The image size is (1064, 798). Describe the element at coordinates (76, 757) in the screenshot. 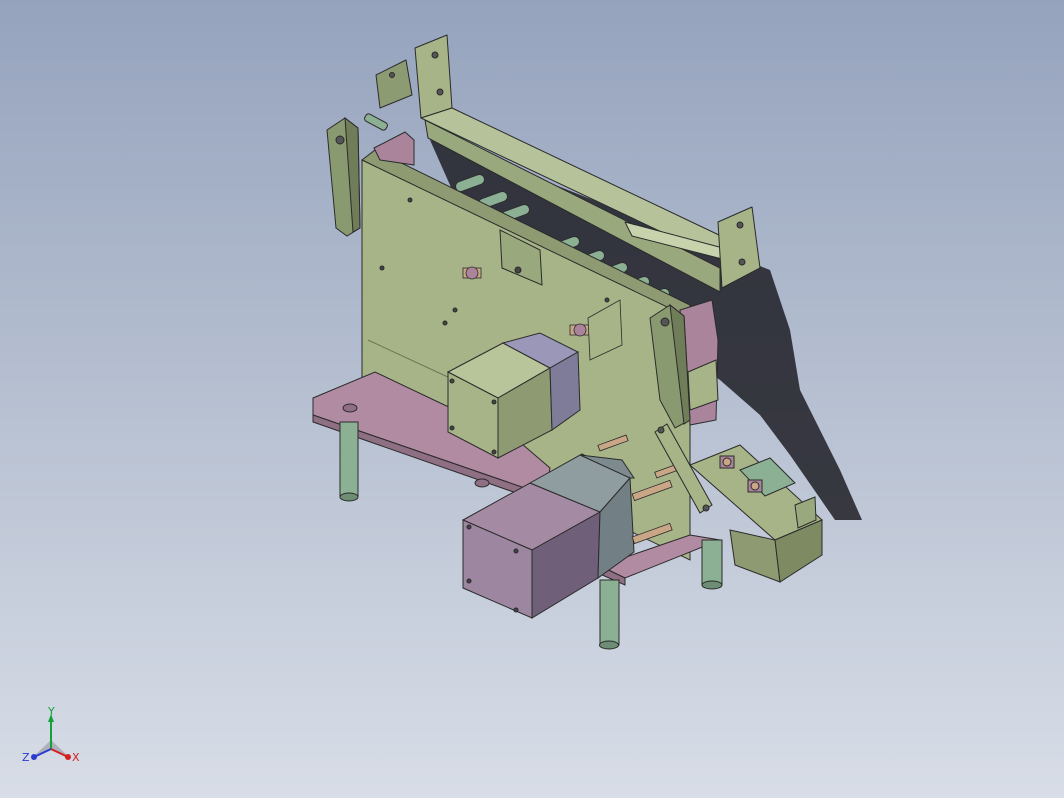

I see `x-axis-label: X` at that location.